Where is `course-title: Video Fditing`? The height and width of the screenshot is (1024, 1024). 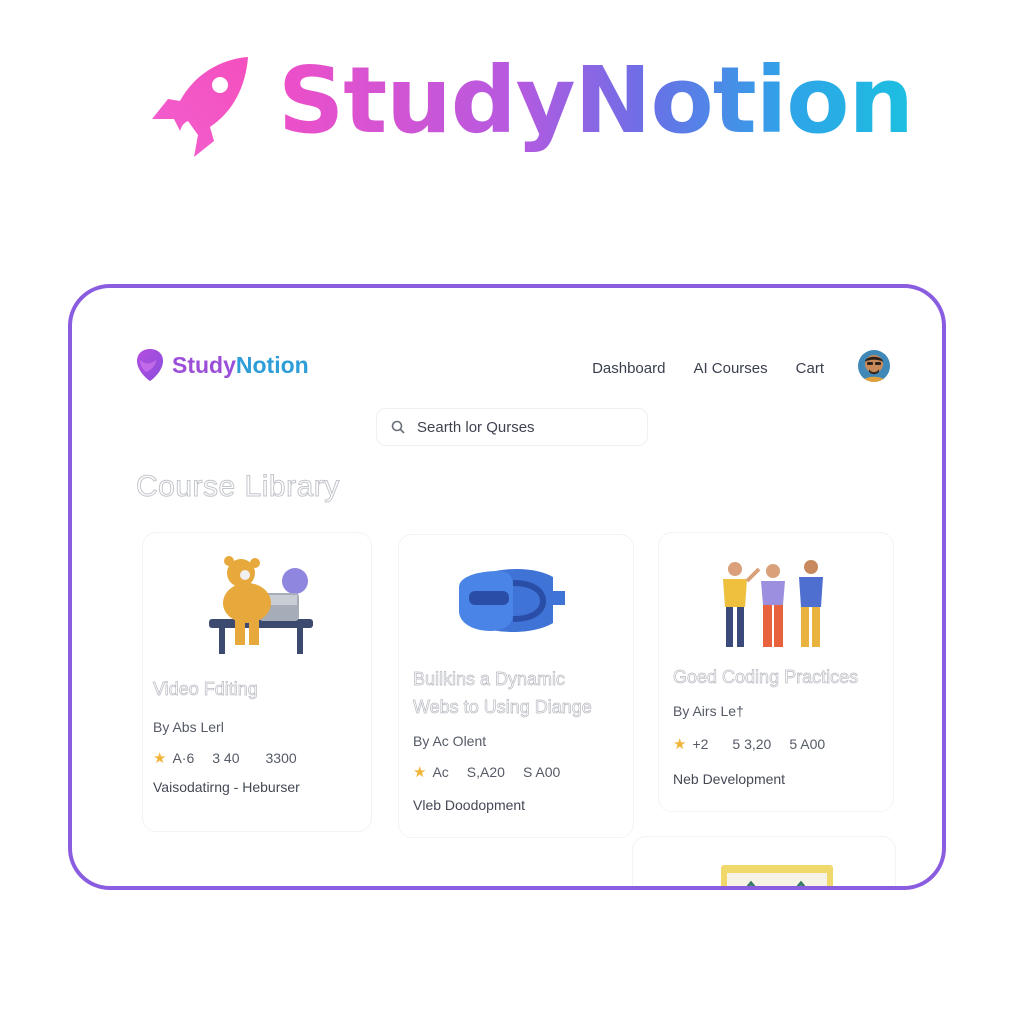
course-title: Video Fditing is located at coordinates (205, 689).